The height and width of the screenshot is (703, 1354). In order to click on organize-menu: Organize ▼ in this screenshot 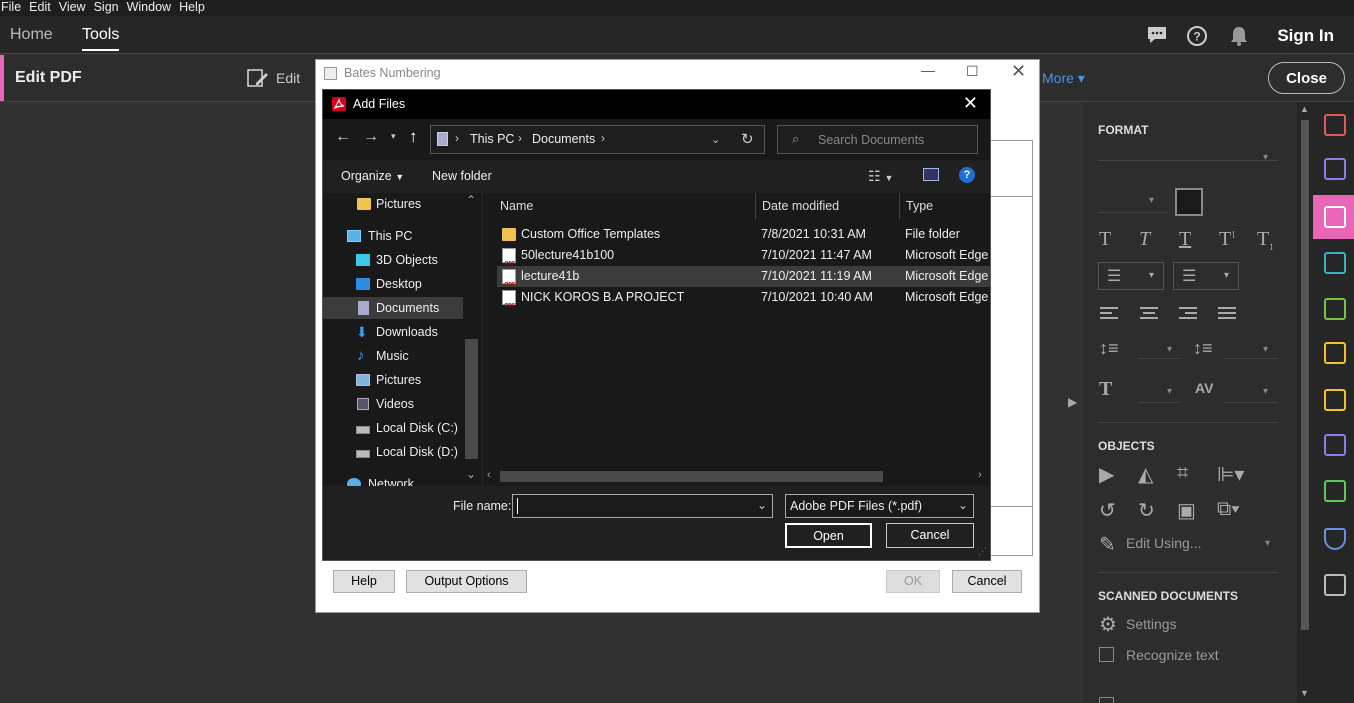, I will do `click(372, 176)`.